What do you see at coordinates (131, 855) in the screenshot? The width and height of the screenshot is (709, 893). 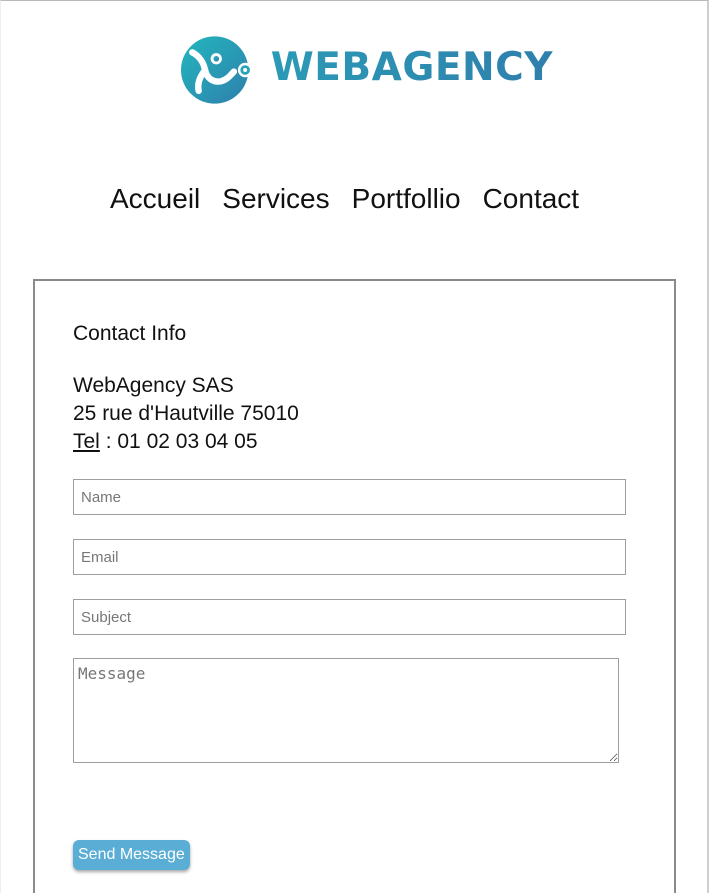 I see `send-message-button: Send Message` at bounding box center [131, 855].